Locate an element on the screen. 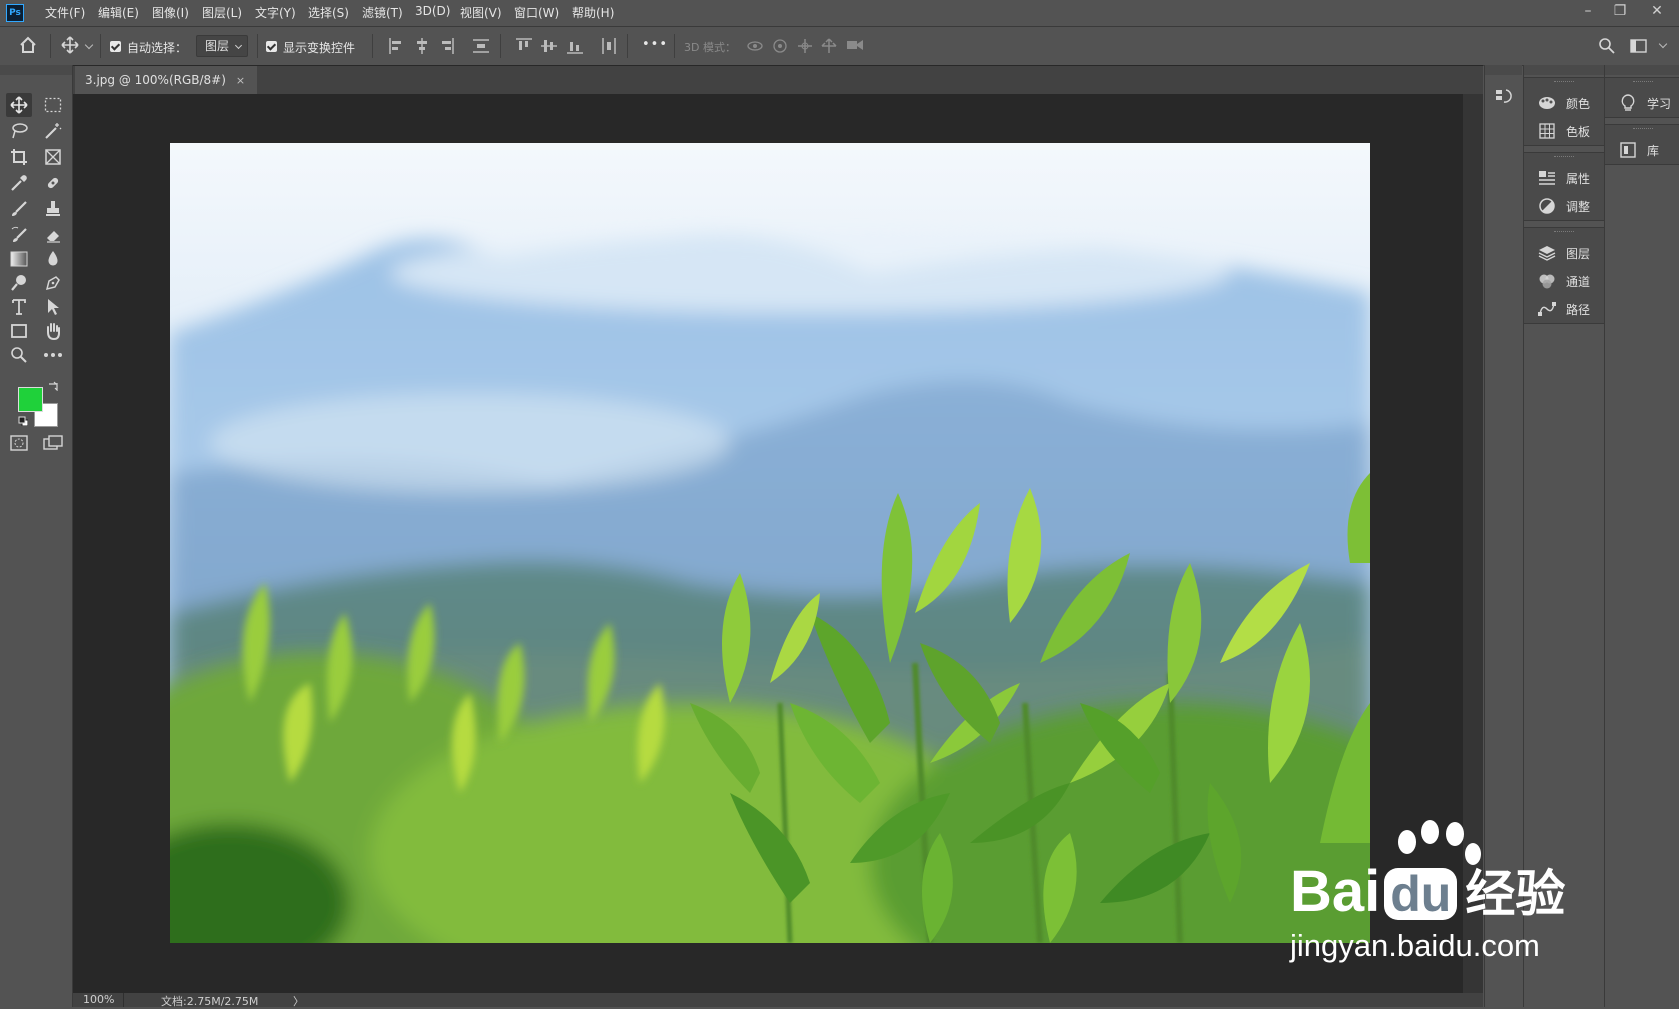 This screenshot has width=1679, height=1009. foreground-color-fill is located at coordinates (30, 399).